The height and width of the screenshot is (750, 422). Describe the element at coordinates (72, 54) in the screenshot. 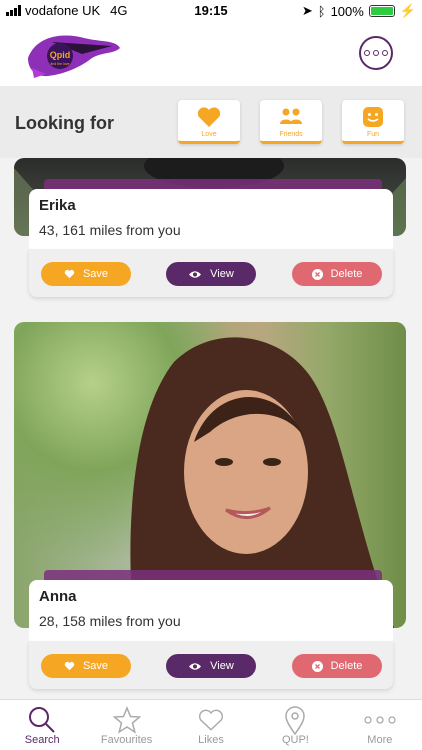

I see `qpid-logo: Qpid find the love` at that location.